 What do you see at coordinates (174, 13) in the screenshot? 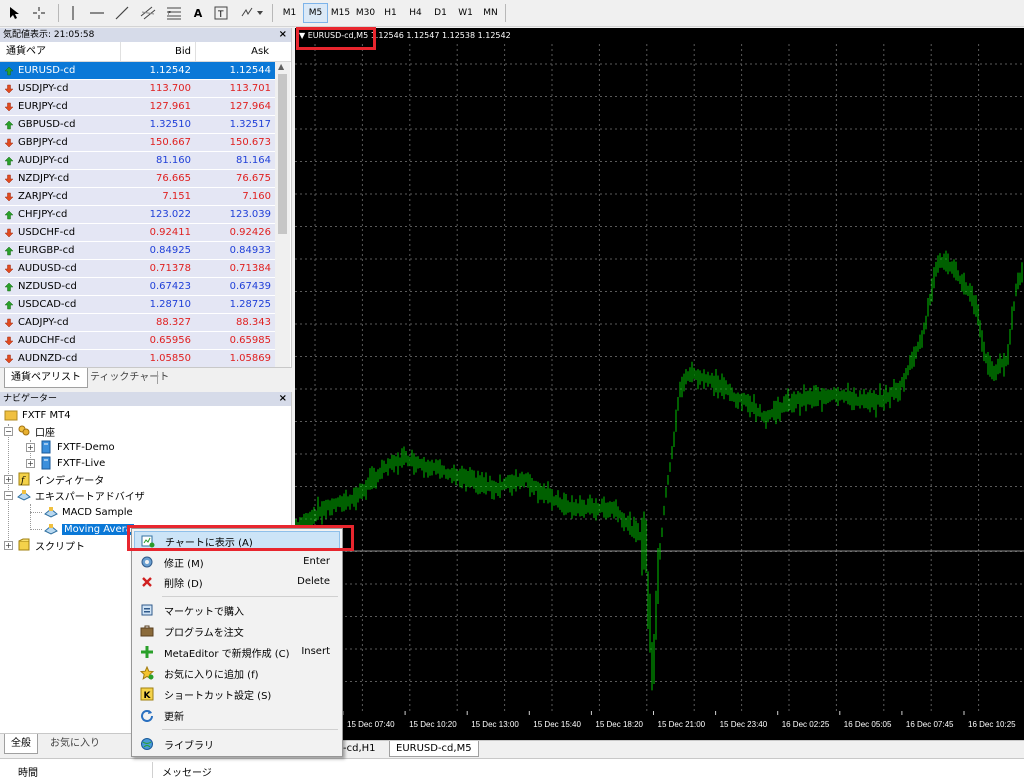
I see `fibonacci-icon: F` at bounding box center [174, 13].